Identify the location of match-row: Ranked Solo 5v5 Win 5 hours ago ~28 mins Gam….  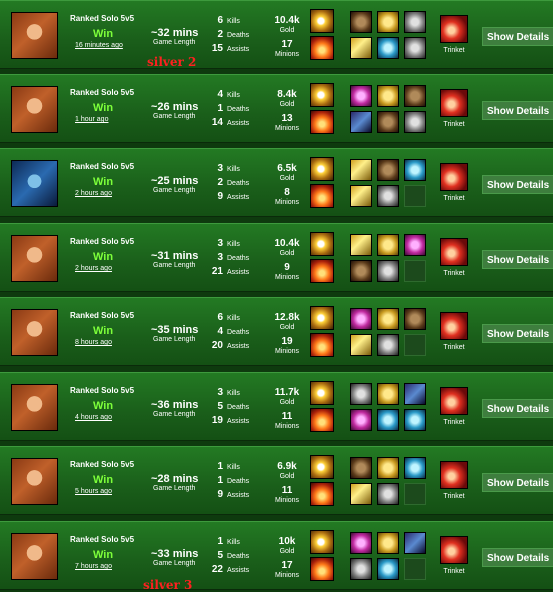
(276, 480).